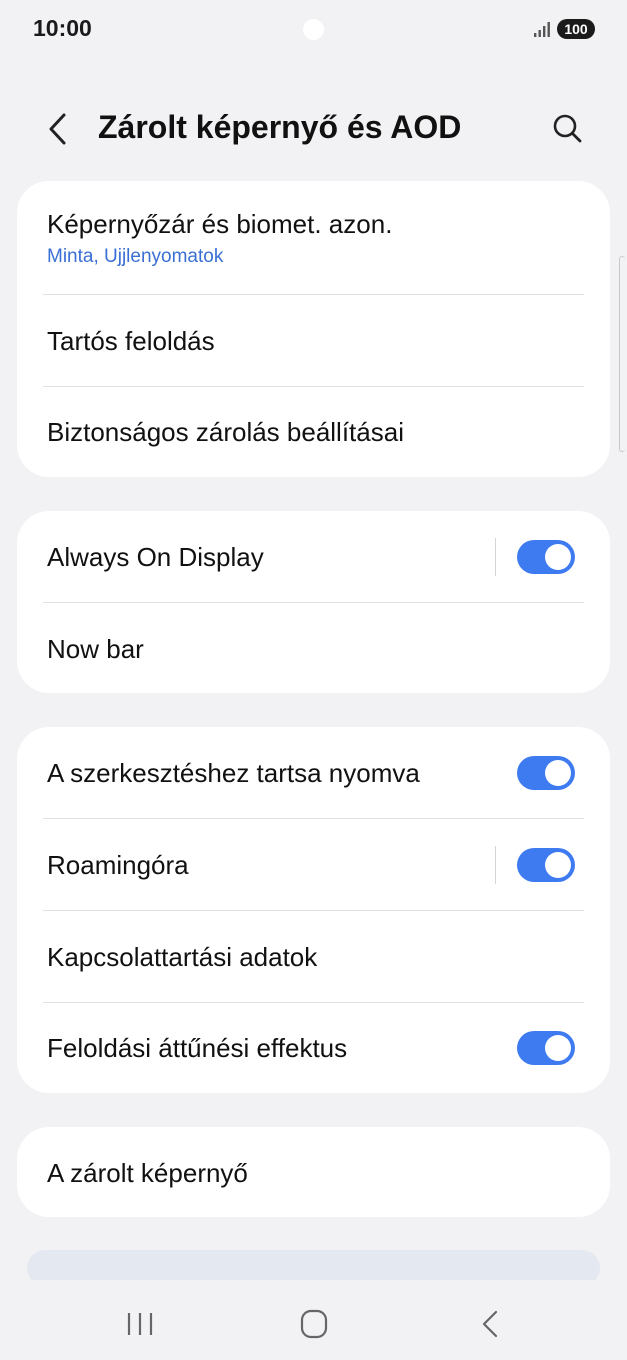 Image resolution: width=627 pixels, height=1360 pixels. I want to click on search-icon, so click(567, 128).